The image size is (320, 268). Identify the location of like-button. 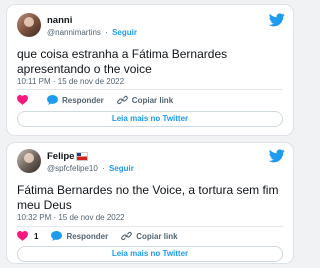
(25, 100).